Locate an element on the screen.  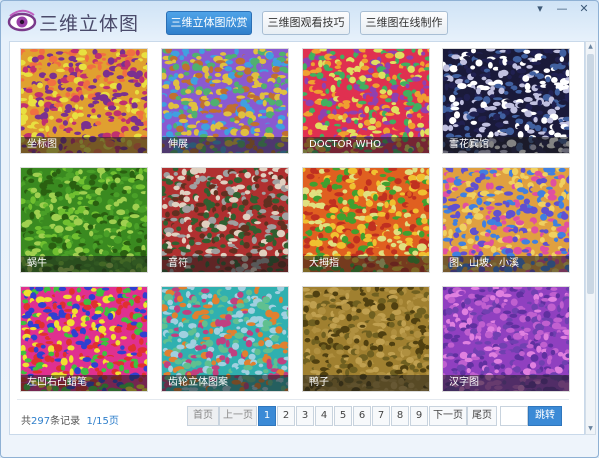
tab-viewing-tips: 三维图观看技巧 is located at coordinates (306, 23).